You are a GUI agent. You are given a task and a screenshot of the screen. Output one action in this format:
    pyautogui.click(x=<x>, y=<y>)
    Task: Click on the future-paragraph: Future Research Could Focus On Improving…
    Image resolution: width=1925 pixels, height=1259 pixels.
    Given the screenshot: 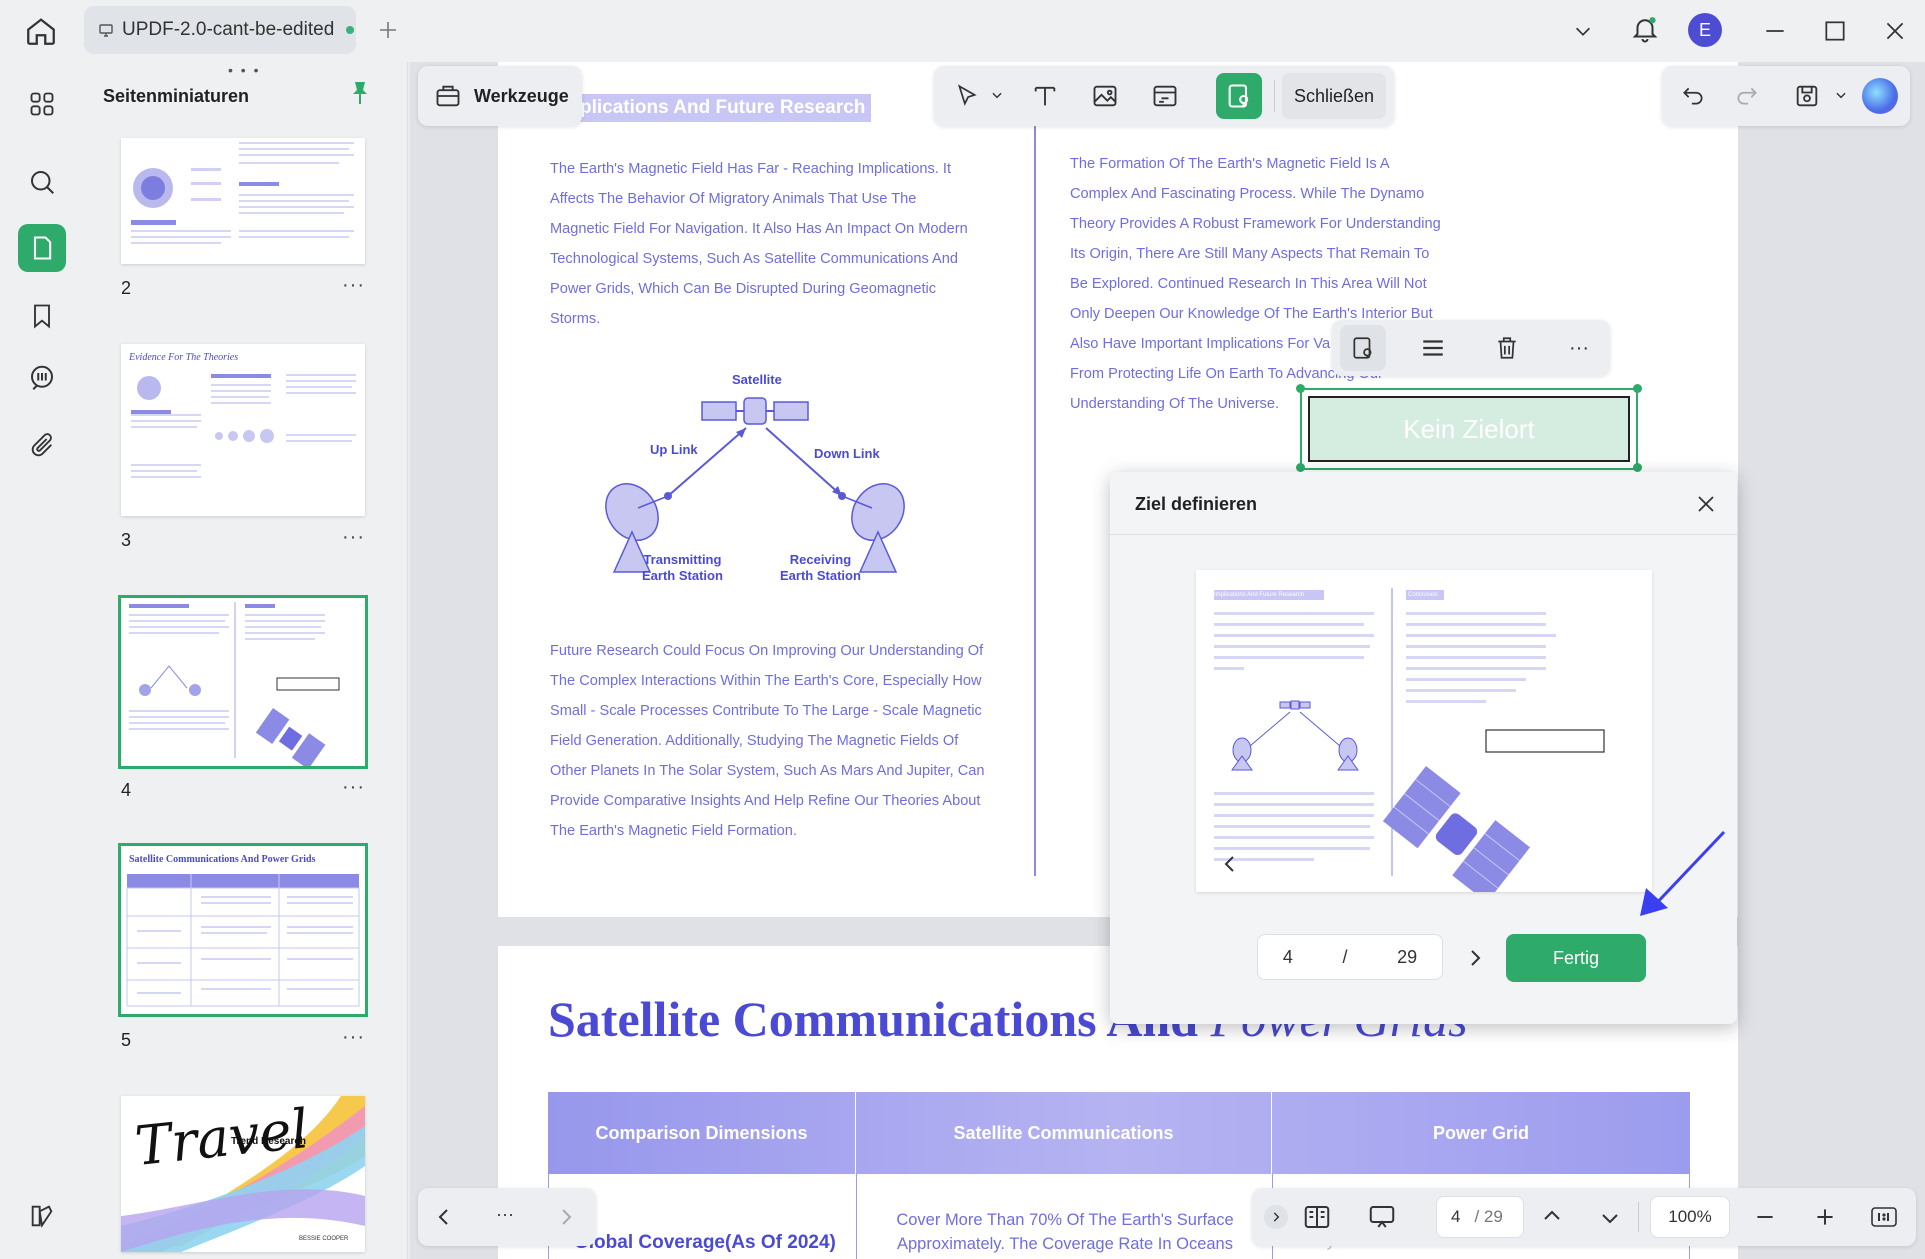 What is the action you would take?
    pyautogui.click(x=780, y=741)
    